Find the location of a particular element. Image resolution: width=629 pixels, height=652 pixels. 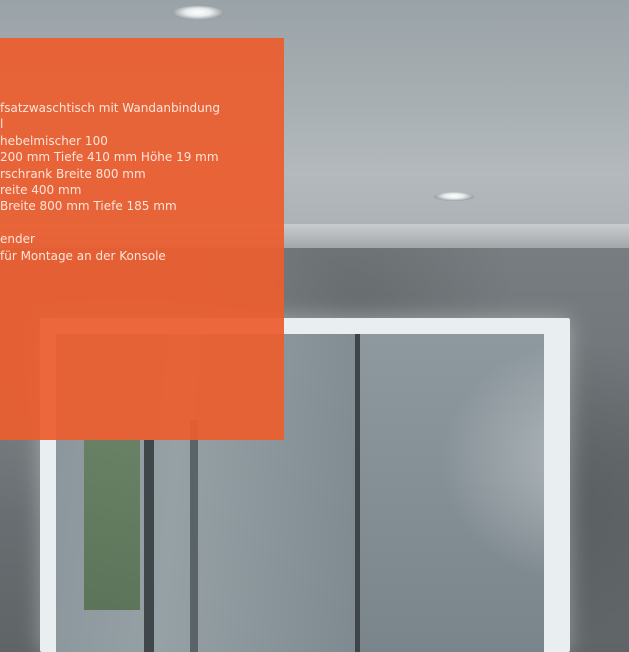

mirror-door-gap is located at coordinates (357, 493).